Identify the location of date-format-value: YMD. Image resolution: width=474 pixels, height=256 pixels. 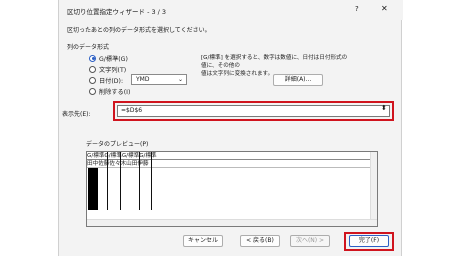
(143, 79).